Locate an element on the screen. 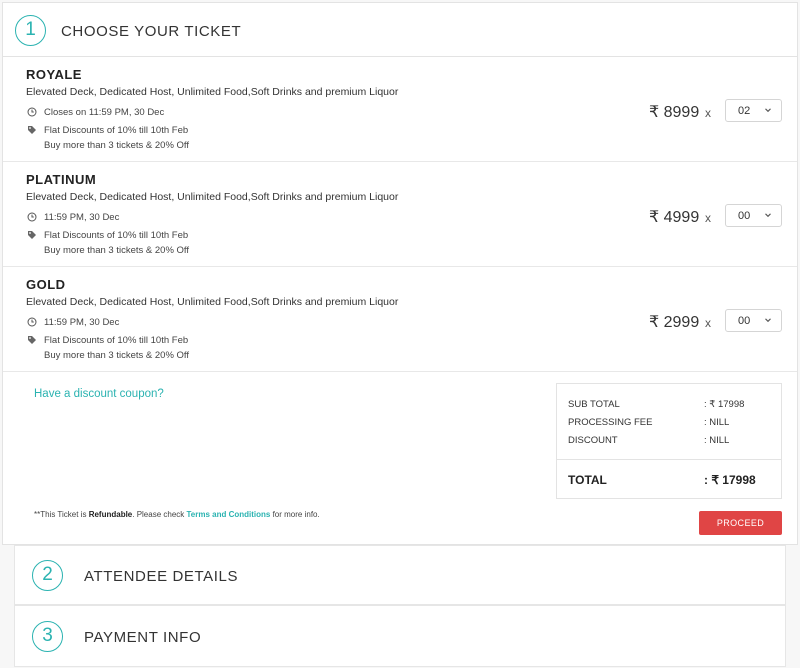  step-2-title: ATTENDEE DETAILS is located at coordinates (161, 576).